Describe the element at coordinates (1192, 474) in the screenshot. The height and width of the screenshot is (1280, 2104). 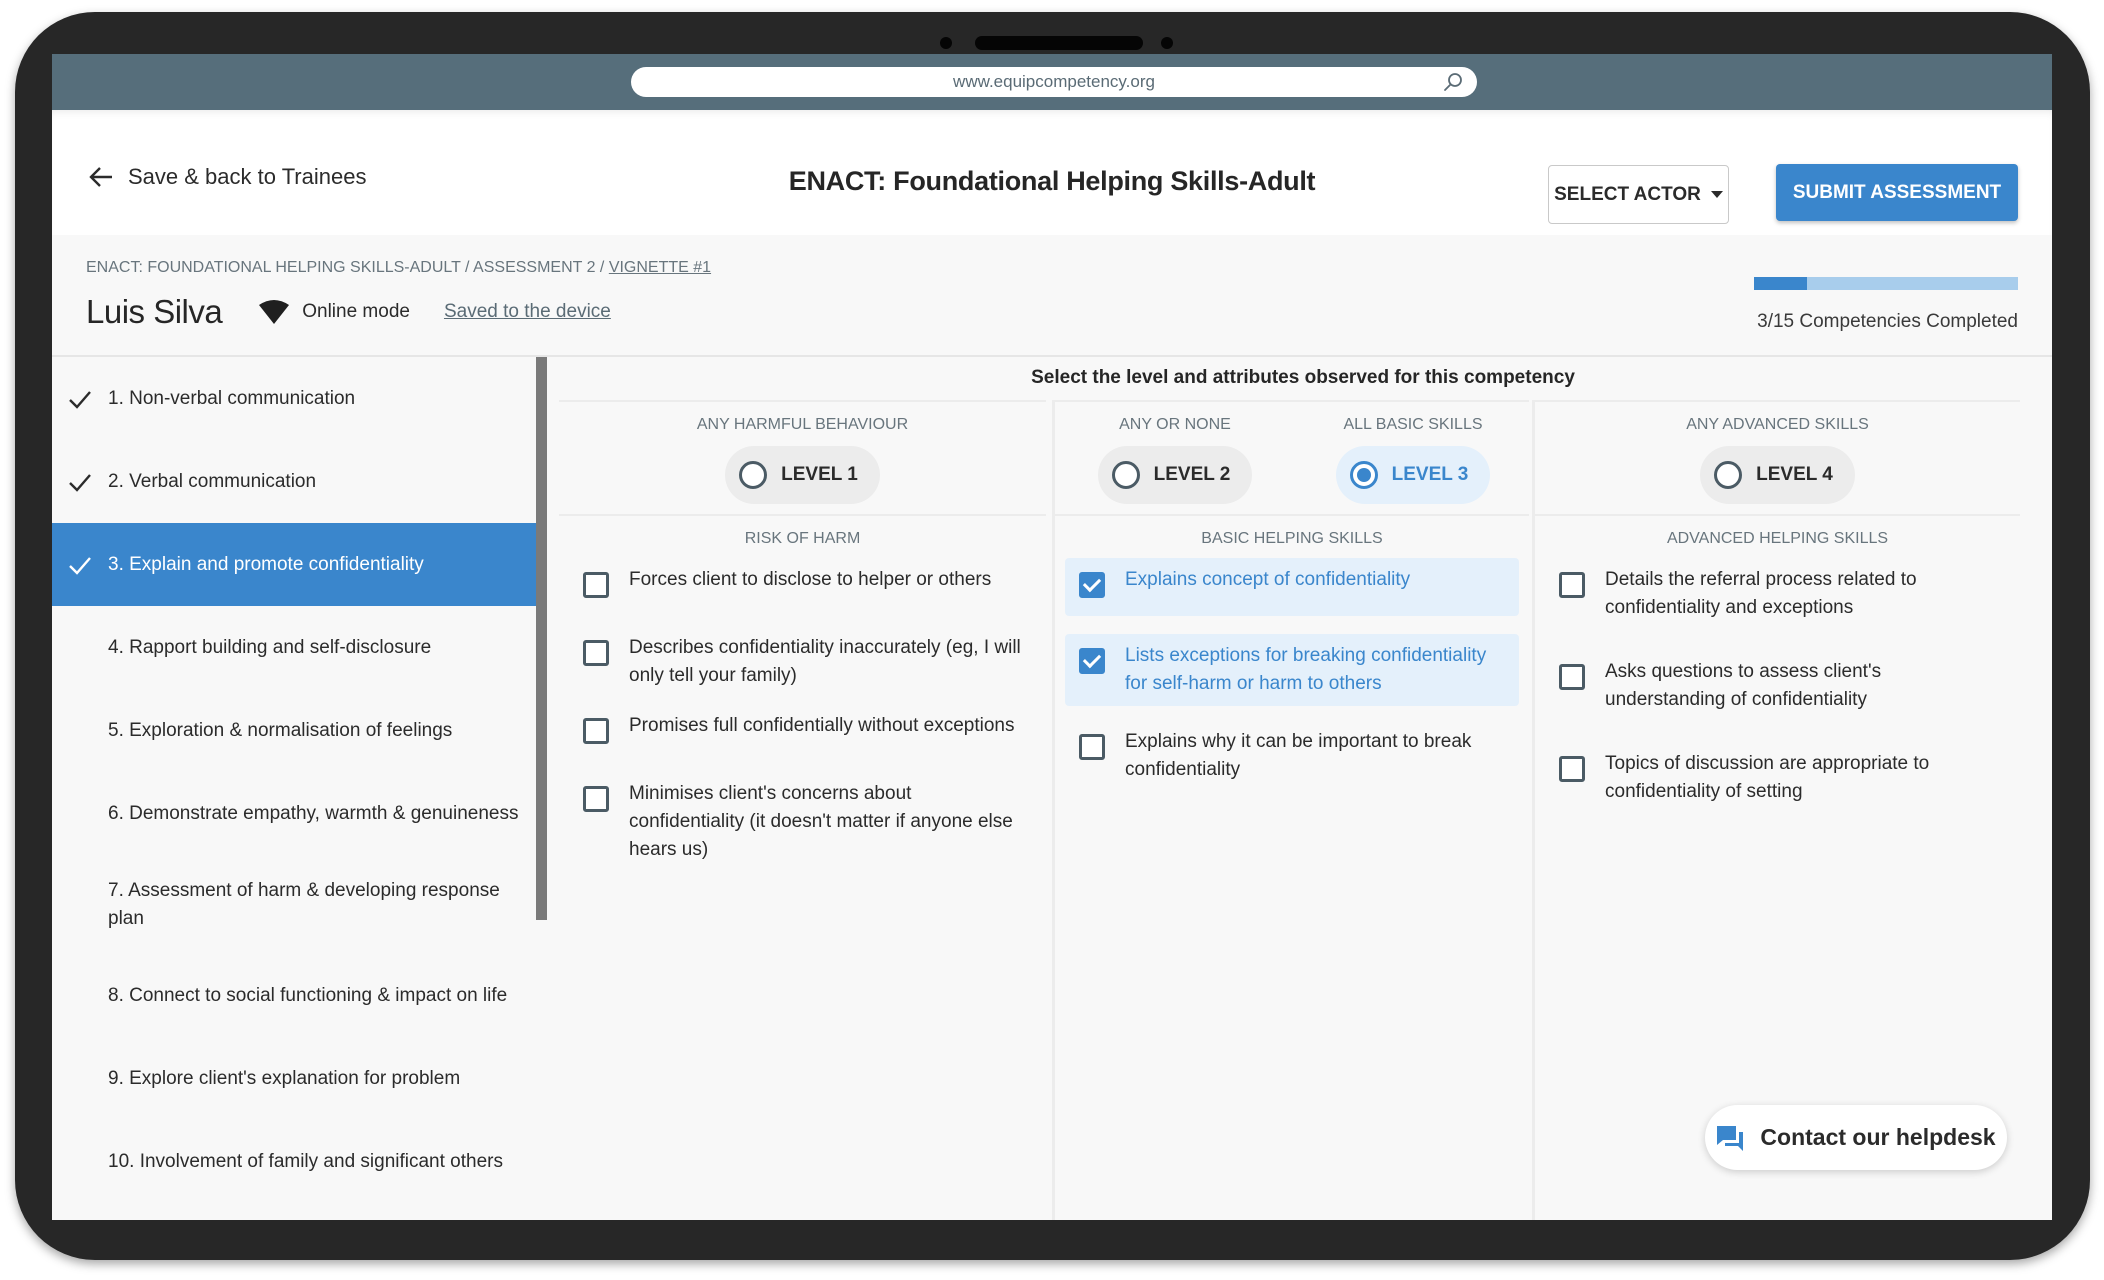
I see `level-label: LEVEL 2` at that location.